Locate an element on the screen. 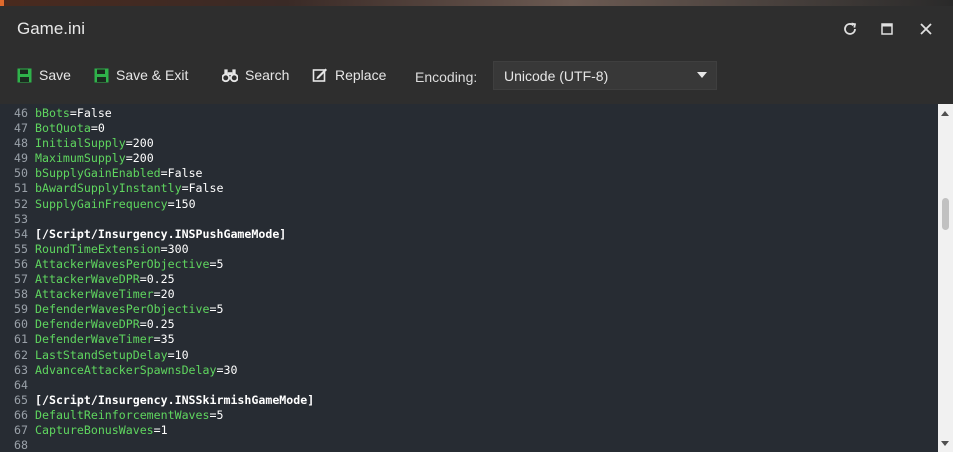  binoculars-icon is located at coordinates (230, 75).